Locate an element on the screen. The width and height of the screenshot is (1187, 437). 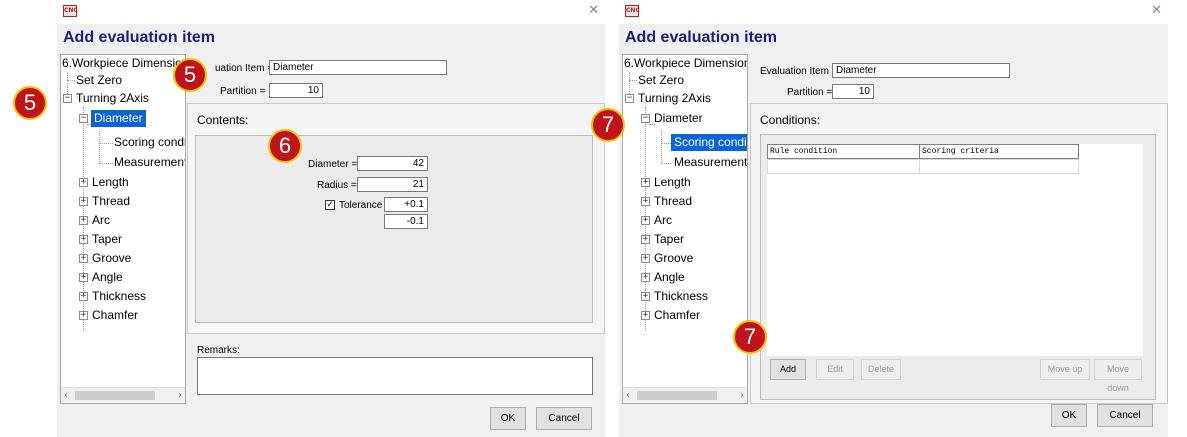
tree-item-label: Taper is located at coordinates (107, 239).